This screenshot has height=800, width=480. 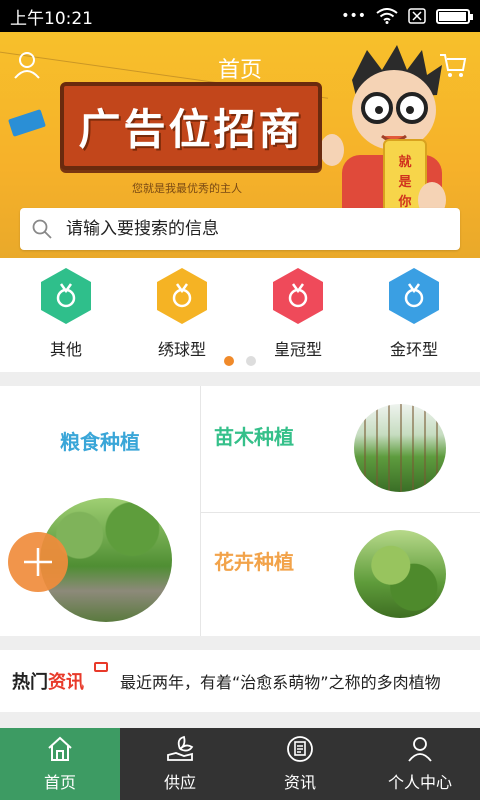 What do you see at coordinates (454, 16) in the screenshot?
I see `battery-icon` at bounding box center [454, 16].